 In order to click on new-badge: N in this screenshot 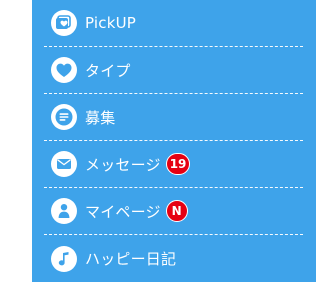, I will do `click(176, 211)`.